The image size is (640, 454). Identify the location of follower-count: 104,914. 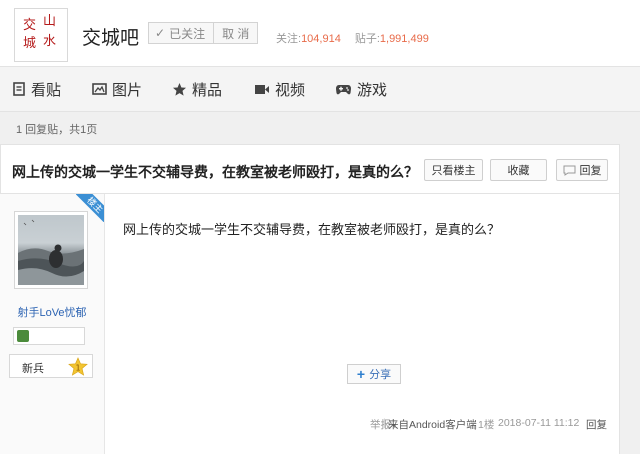
(321, 39).